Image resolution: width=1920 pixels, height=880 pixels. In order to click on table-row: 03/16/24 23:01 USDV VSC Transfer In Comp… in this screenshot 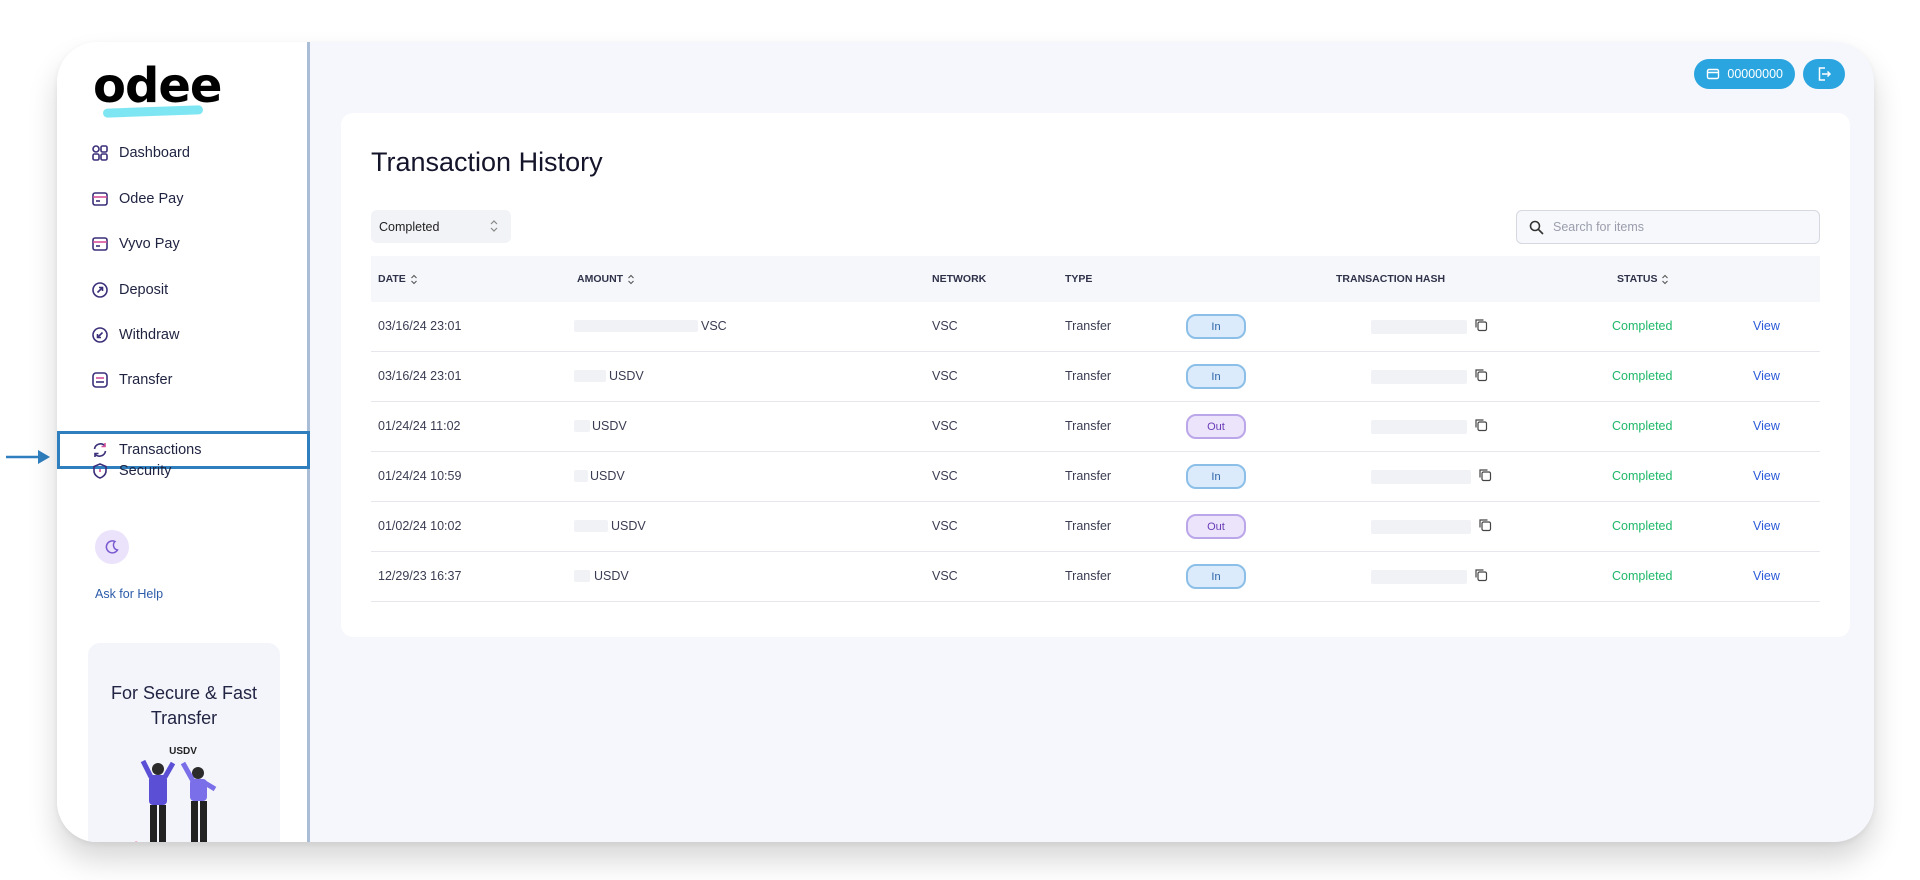, I will do `click(1095, 377)`.